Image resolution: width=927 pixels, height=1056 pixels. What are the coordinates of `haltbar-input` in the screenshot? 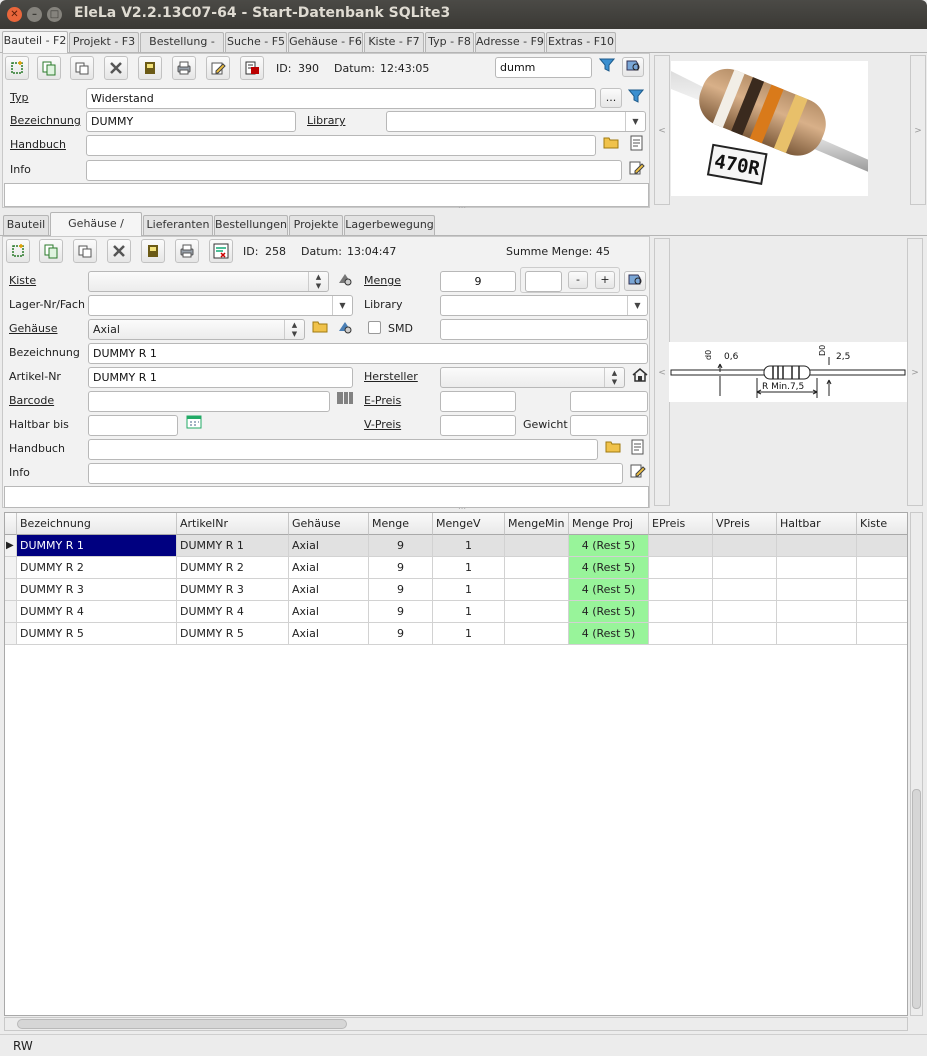 It's located at (133, 425).